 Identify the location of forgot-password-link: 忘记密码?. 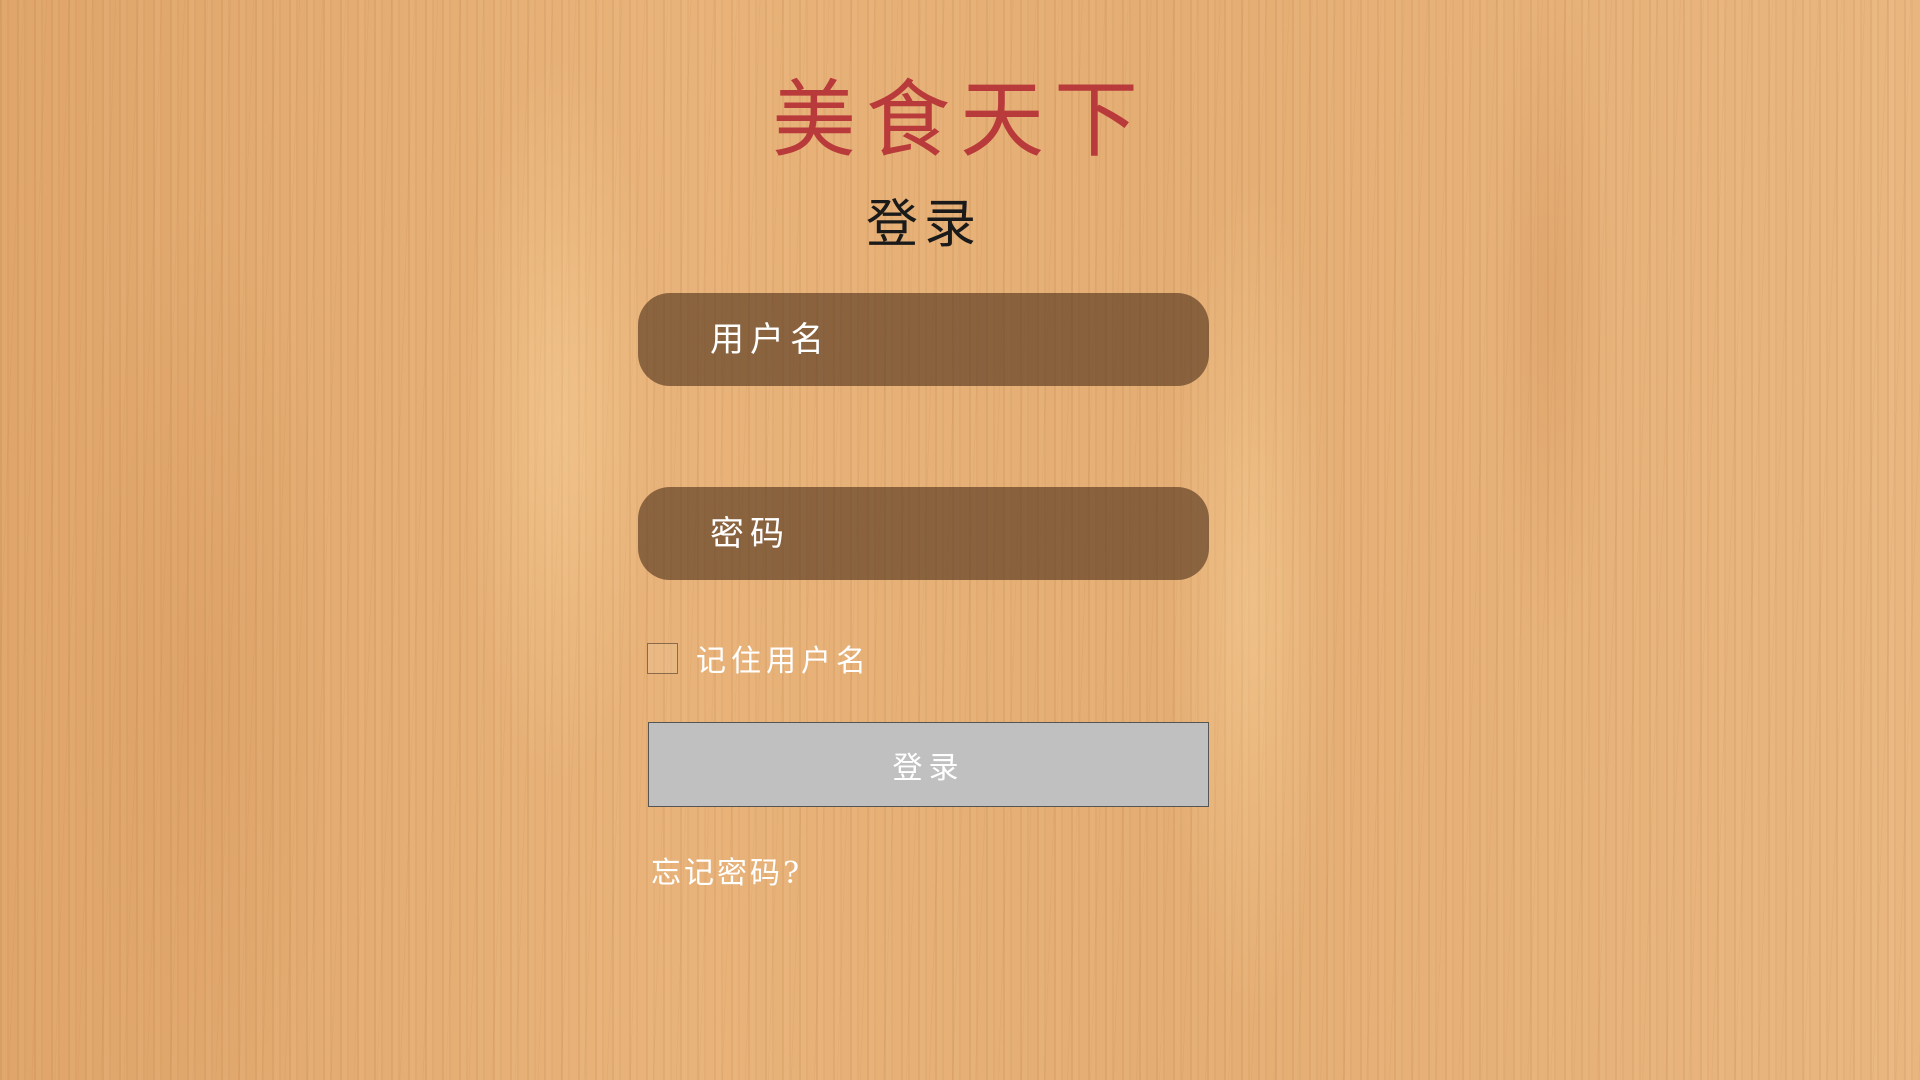
(726, 870).